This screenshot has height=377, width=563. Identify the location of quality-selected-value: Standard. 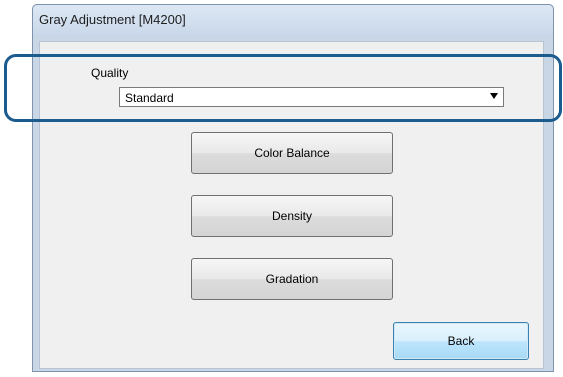
(149, 98).